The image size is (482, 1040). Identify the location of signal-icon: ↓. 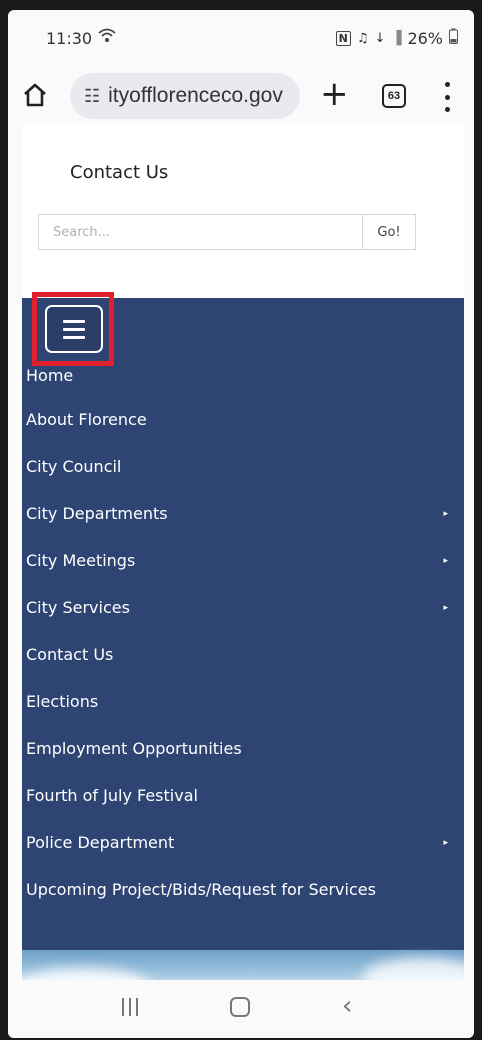
(380, 38).